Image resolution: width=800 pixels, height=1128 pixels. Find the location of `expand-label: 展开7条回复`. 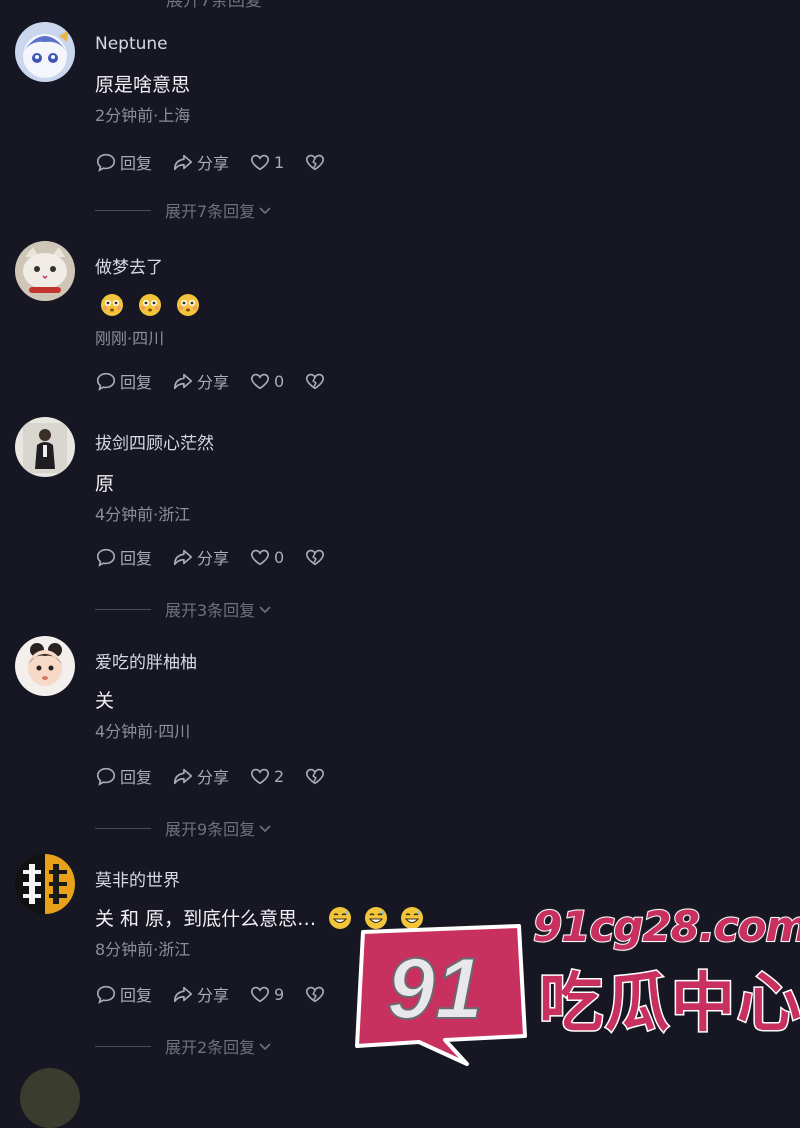

expand-label: 展开7条回复 is located at coordinates (210, 211).